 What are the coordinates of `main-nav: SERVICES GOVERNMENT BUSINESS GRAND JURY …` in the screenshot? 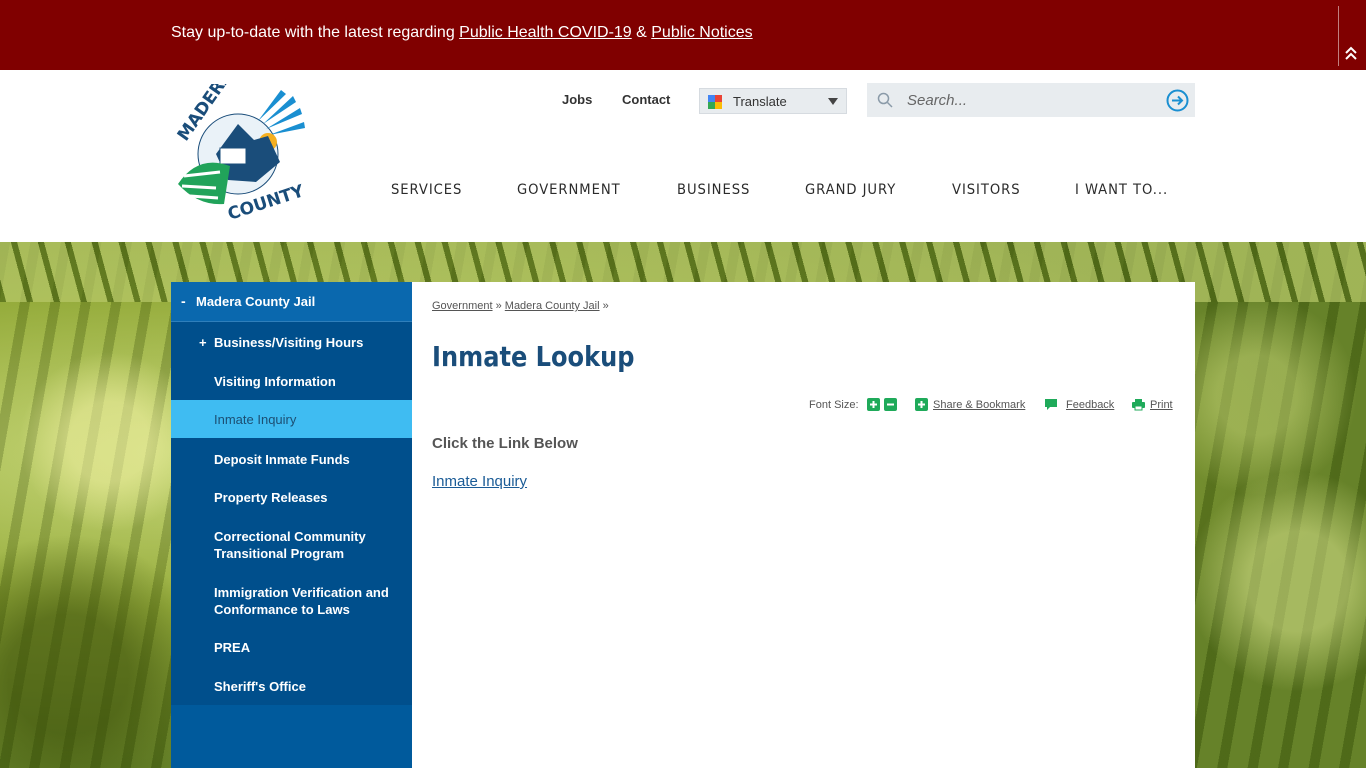 It's located at (782, 190).